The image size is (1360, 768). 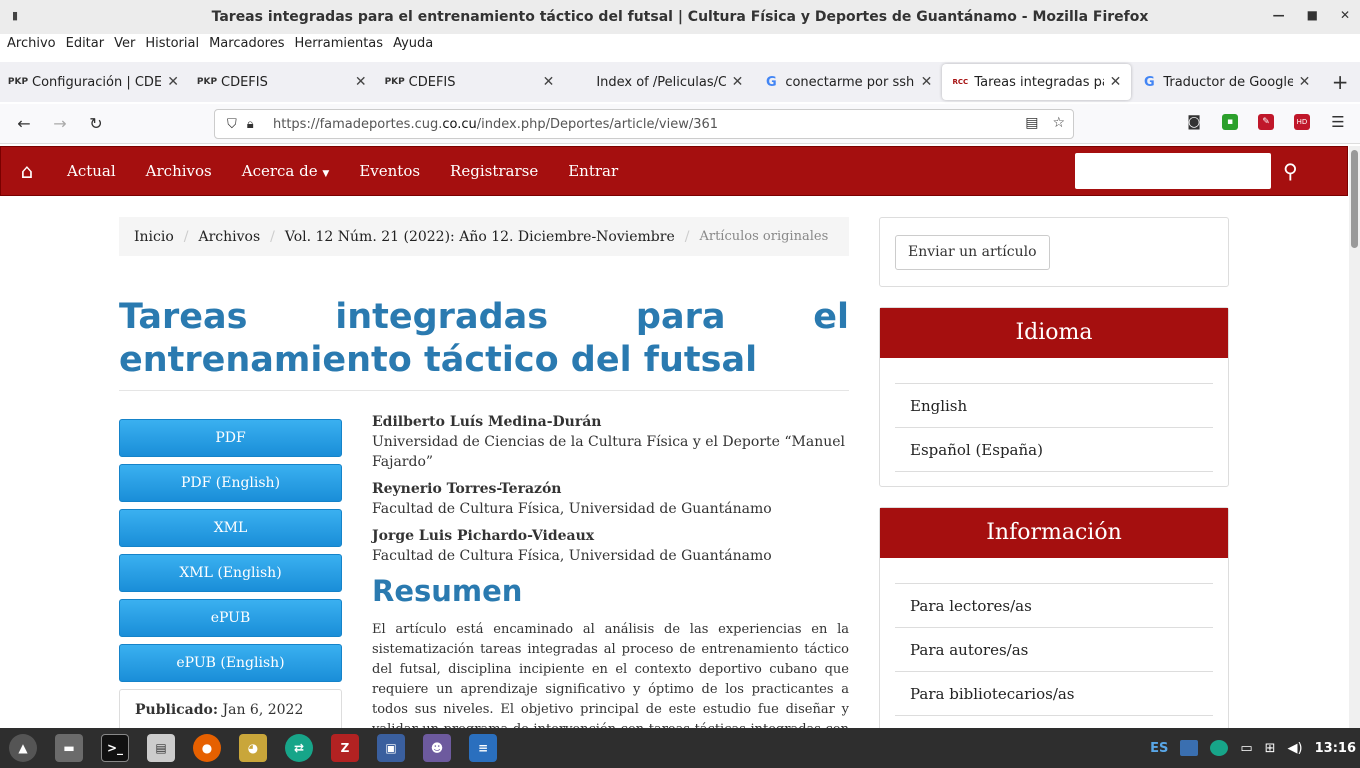 What do you see at coordinates (69, 748) in the screenshot?
I see `taskbar-files: ▬` at bounding box center [69, 748].